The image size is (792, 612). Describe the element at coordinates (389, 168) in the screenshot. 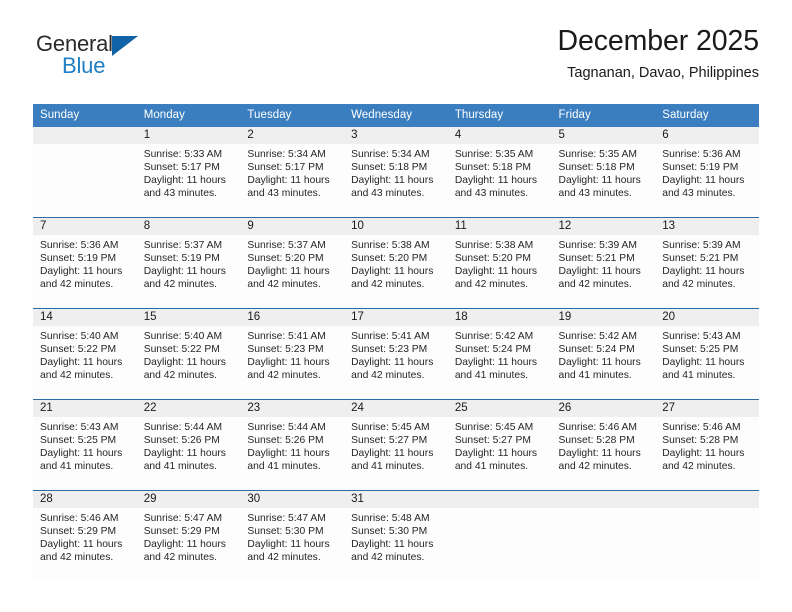

I see `sunset-time: Sunset: 5:18 PM` at that location.